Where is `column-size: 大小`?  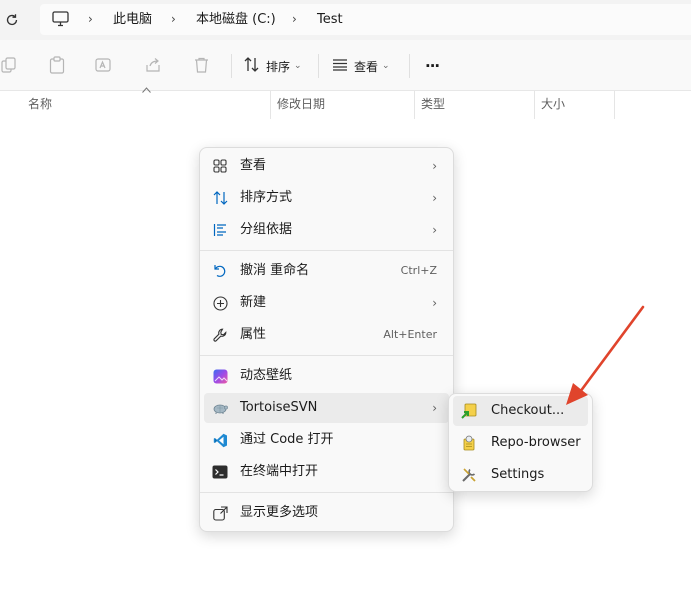 column-size: 大小 is located at coordinates (574, 105).